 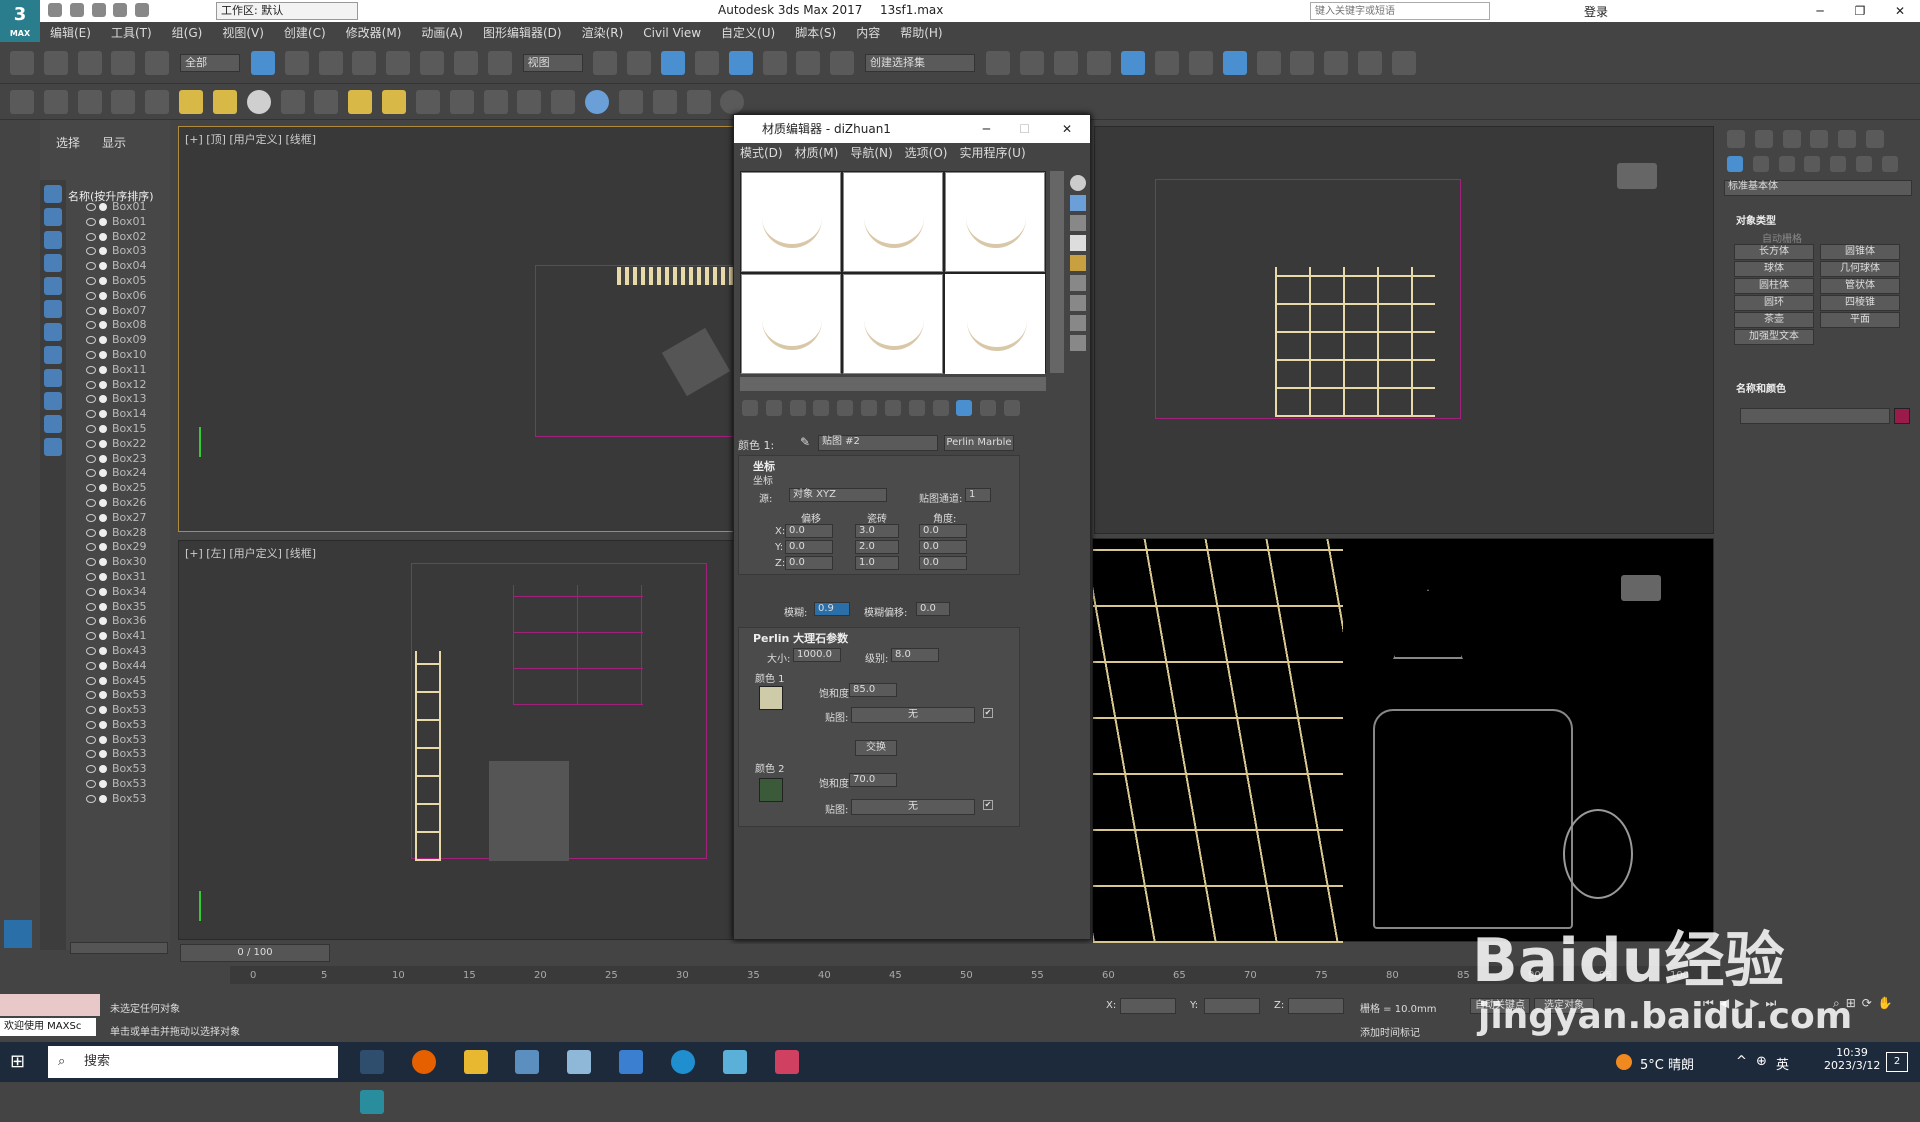 I want to click on spacewarps-icon, so click(x=1864, y=164).